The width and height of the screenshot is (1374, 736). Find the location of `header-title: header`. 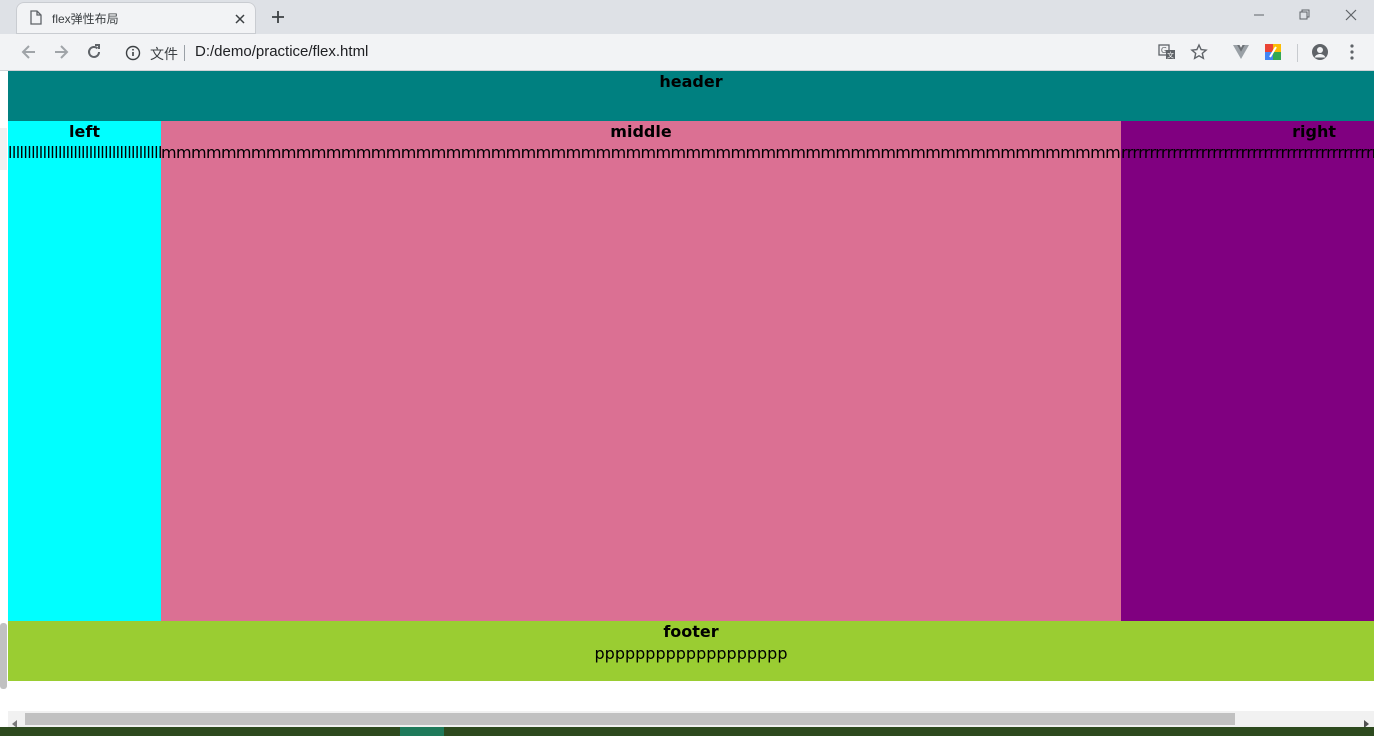

header-title: header is located at coordinates (691, 81).